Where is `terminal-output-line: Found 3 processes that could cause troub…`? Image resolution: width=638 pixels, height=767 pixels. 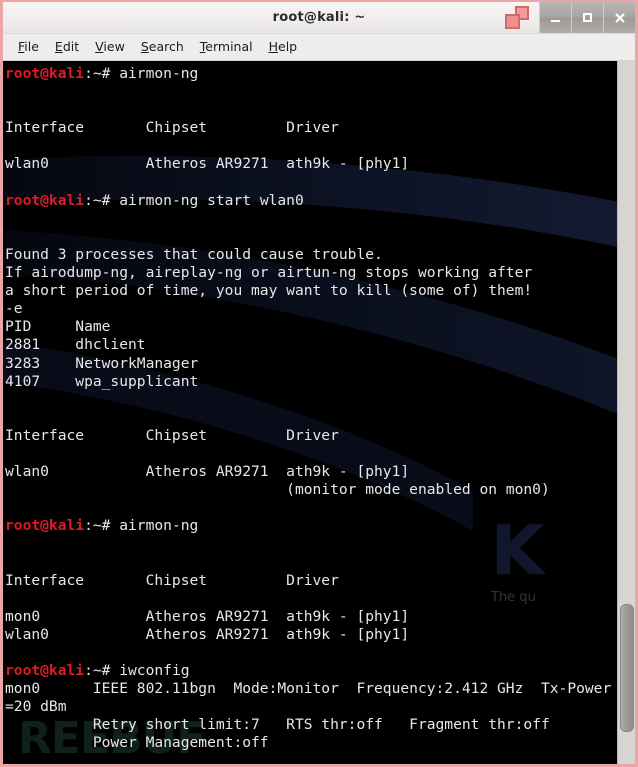
terminal-output-line: Found 3 processes that could cause troub… is located at coordinates (194, 254).